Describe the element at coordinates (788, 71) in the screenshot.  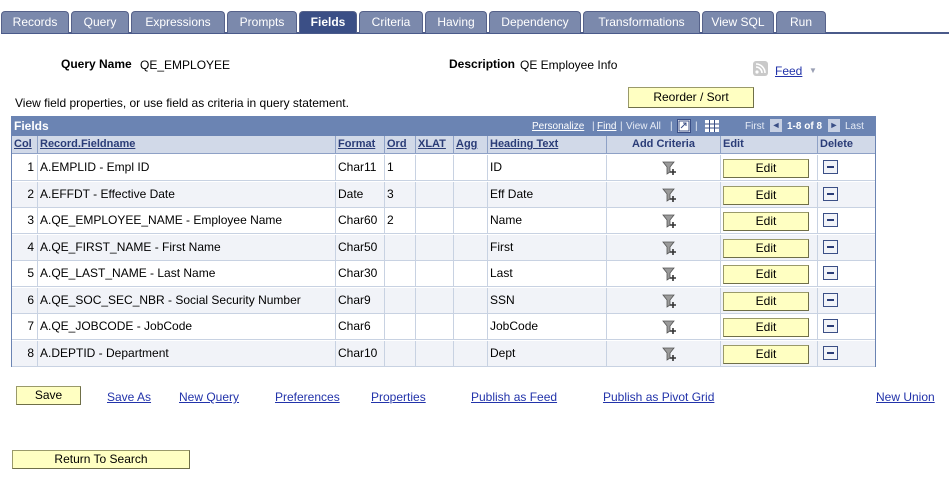
I see `feed-link: Feed` at that location.